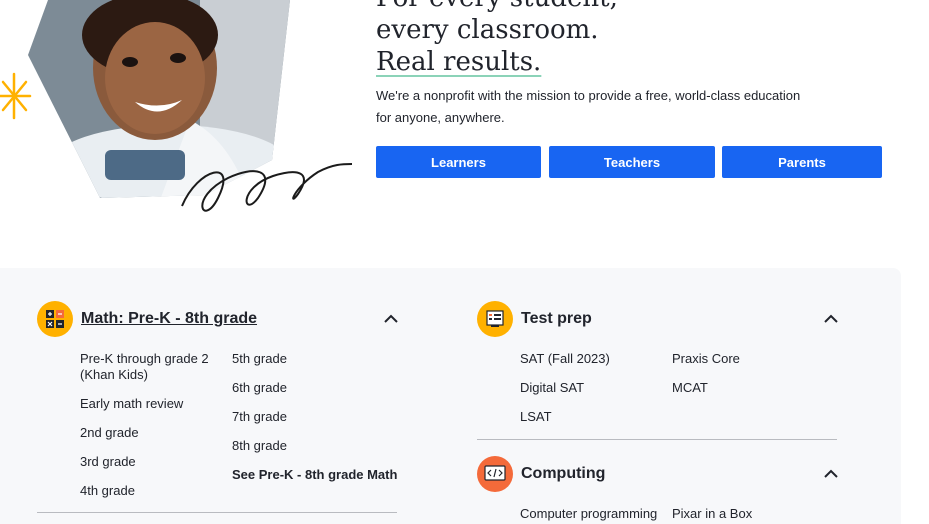  Describe the element at coordinates (458, 162) in the screenshot. I see `learners-button: Learners` at that location.